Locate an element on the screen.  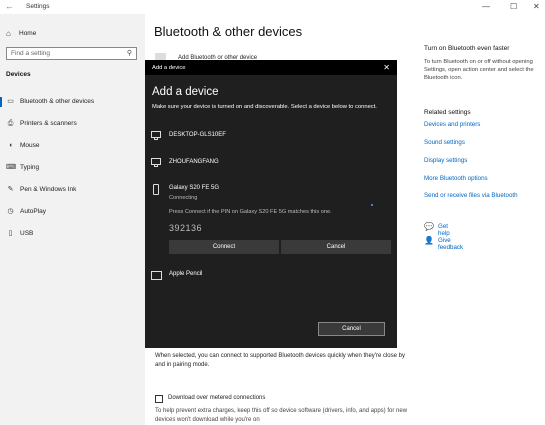
autoplay-icon: ◷ is located at coordinates (10, 211).